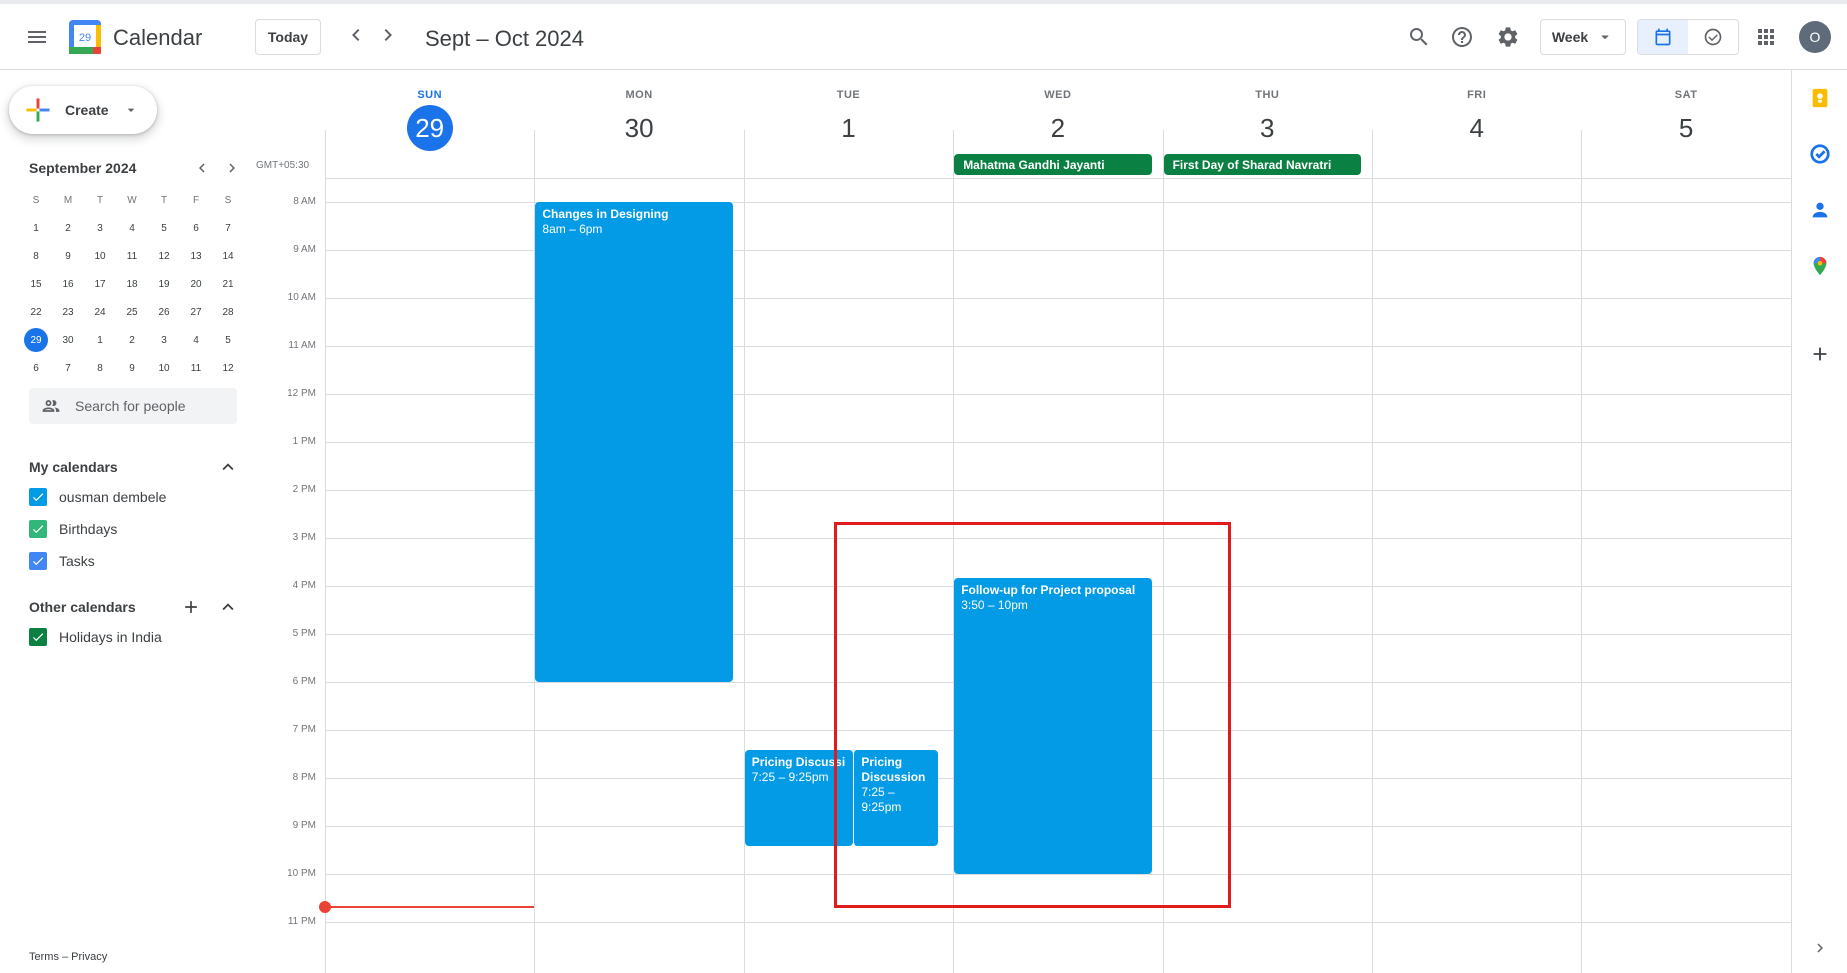 The height and width of the screenshot is (973, 1847). I want to click on mini-day: 27, so click(196, 312).